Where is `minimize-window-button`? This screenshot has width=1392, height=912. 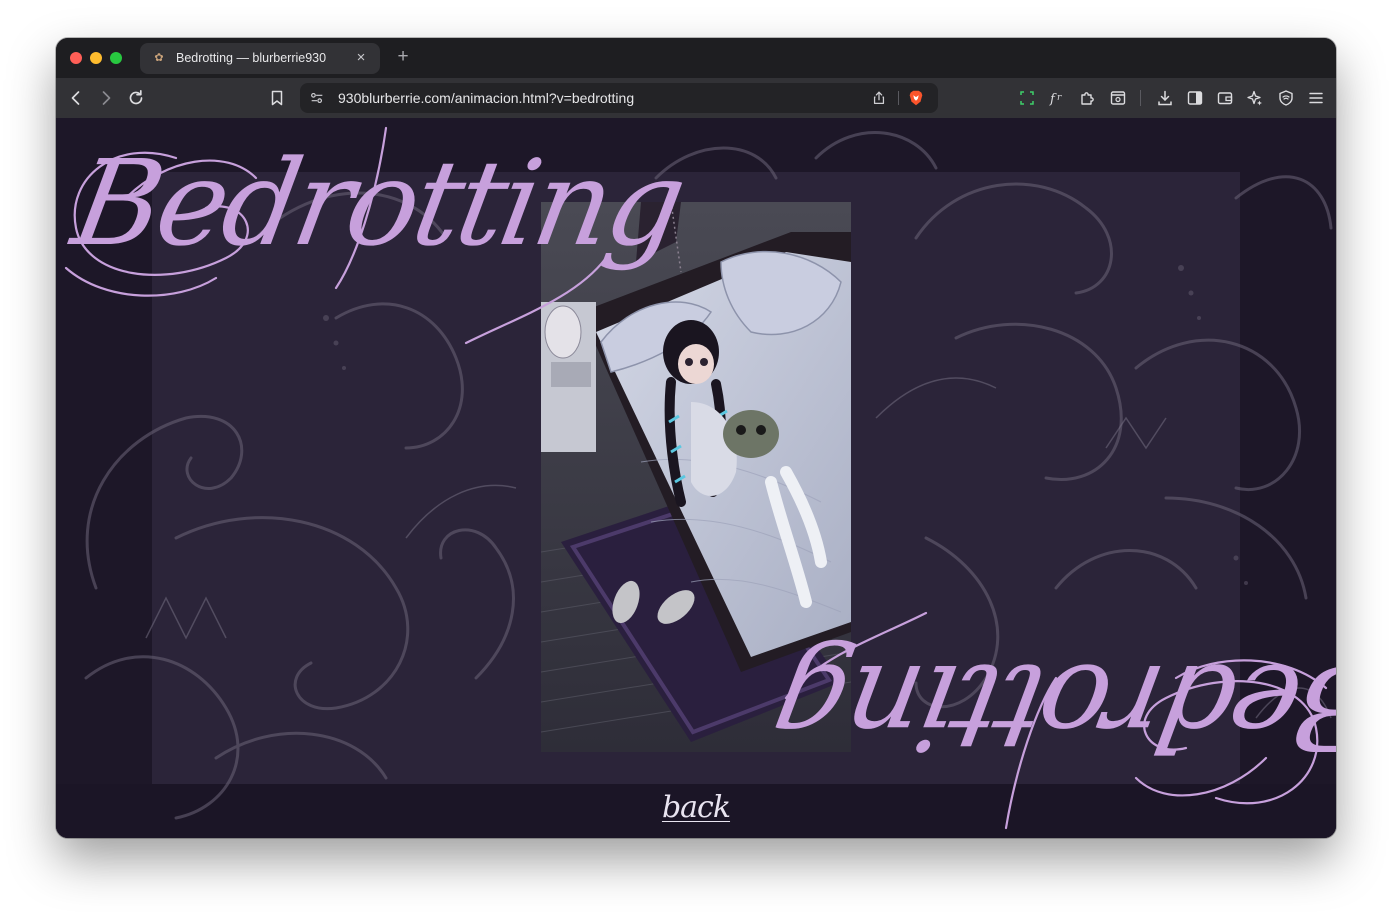
minimize-window-button is located at coordinates (96, 58).